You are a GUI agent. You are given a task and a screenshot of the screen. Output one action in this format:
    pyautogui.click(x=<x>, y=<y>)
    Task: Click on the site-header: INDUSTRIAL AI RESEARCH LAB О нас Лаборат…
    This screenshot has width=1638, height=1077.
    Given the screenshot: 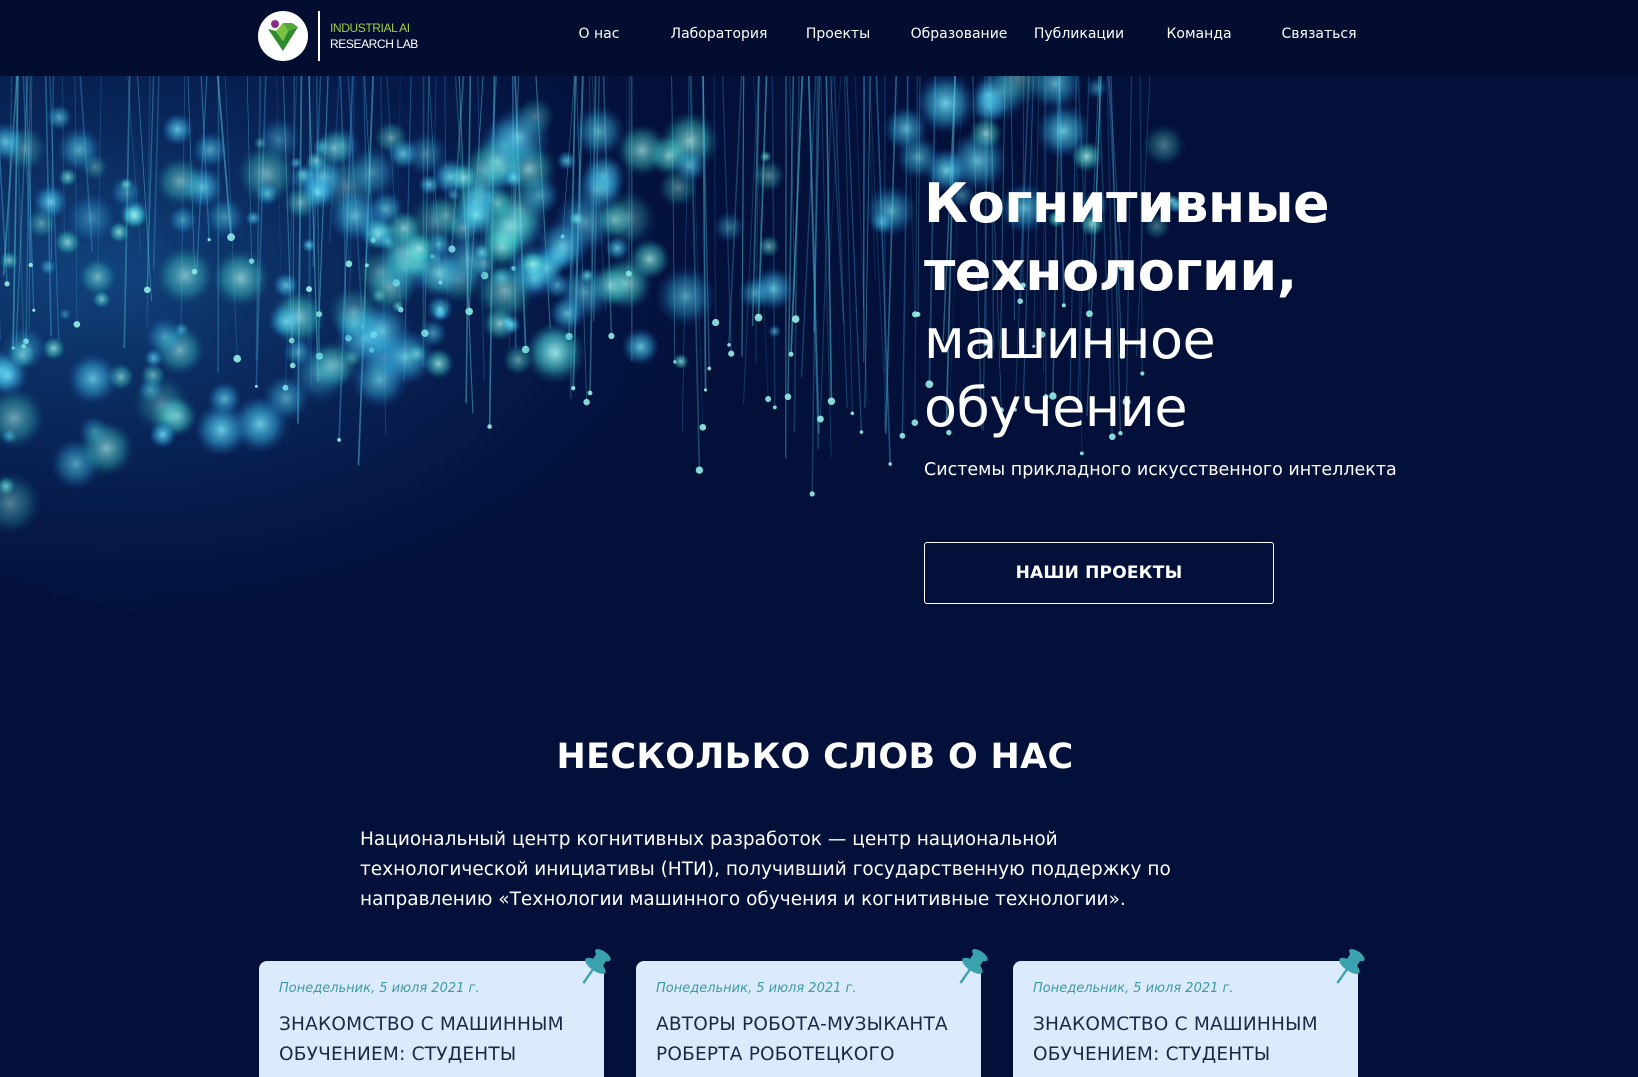 What is the action you would take?
    pyautogui.click(x=819, y=38)
    